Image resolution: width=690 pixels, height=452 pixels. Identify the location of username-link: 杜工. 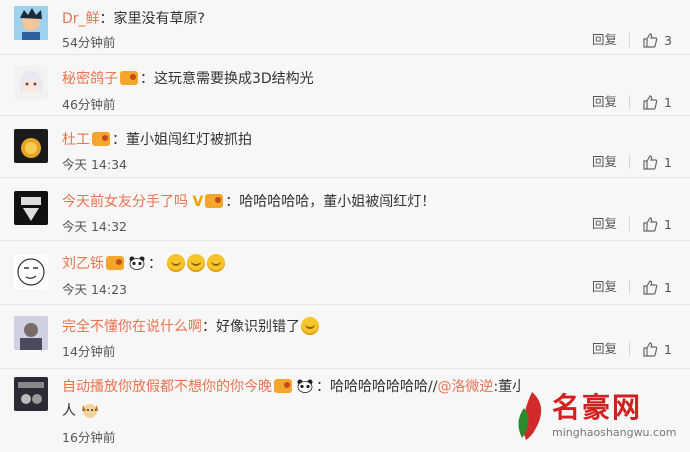
(76, 140).